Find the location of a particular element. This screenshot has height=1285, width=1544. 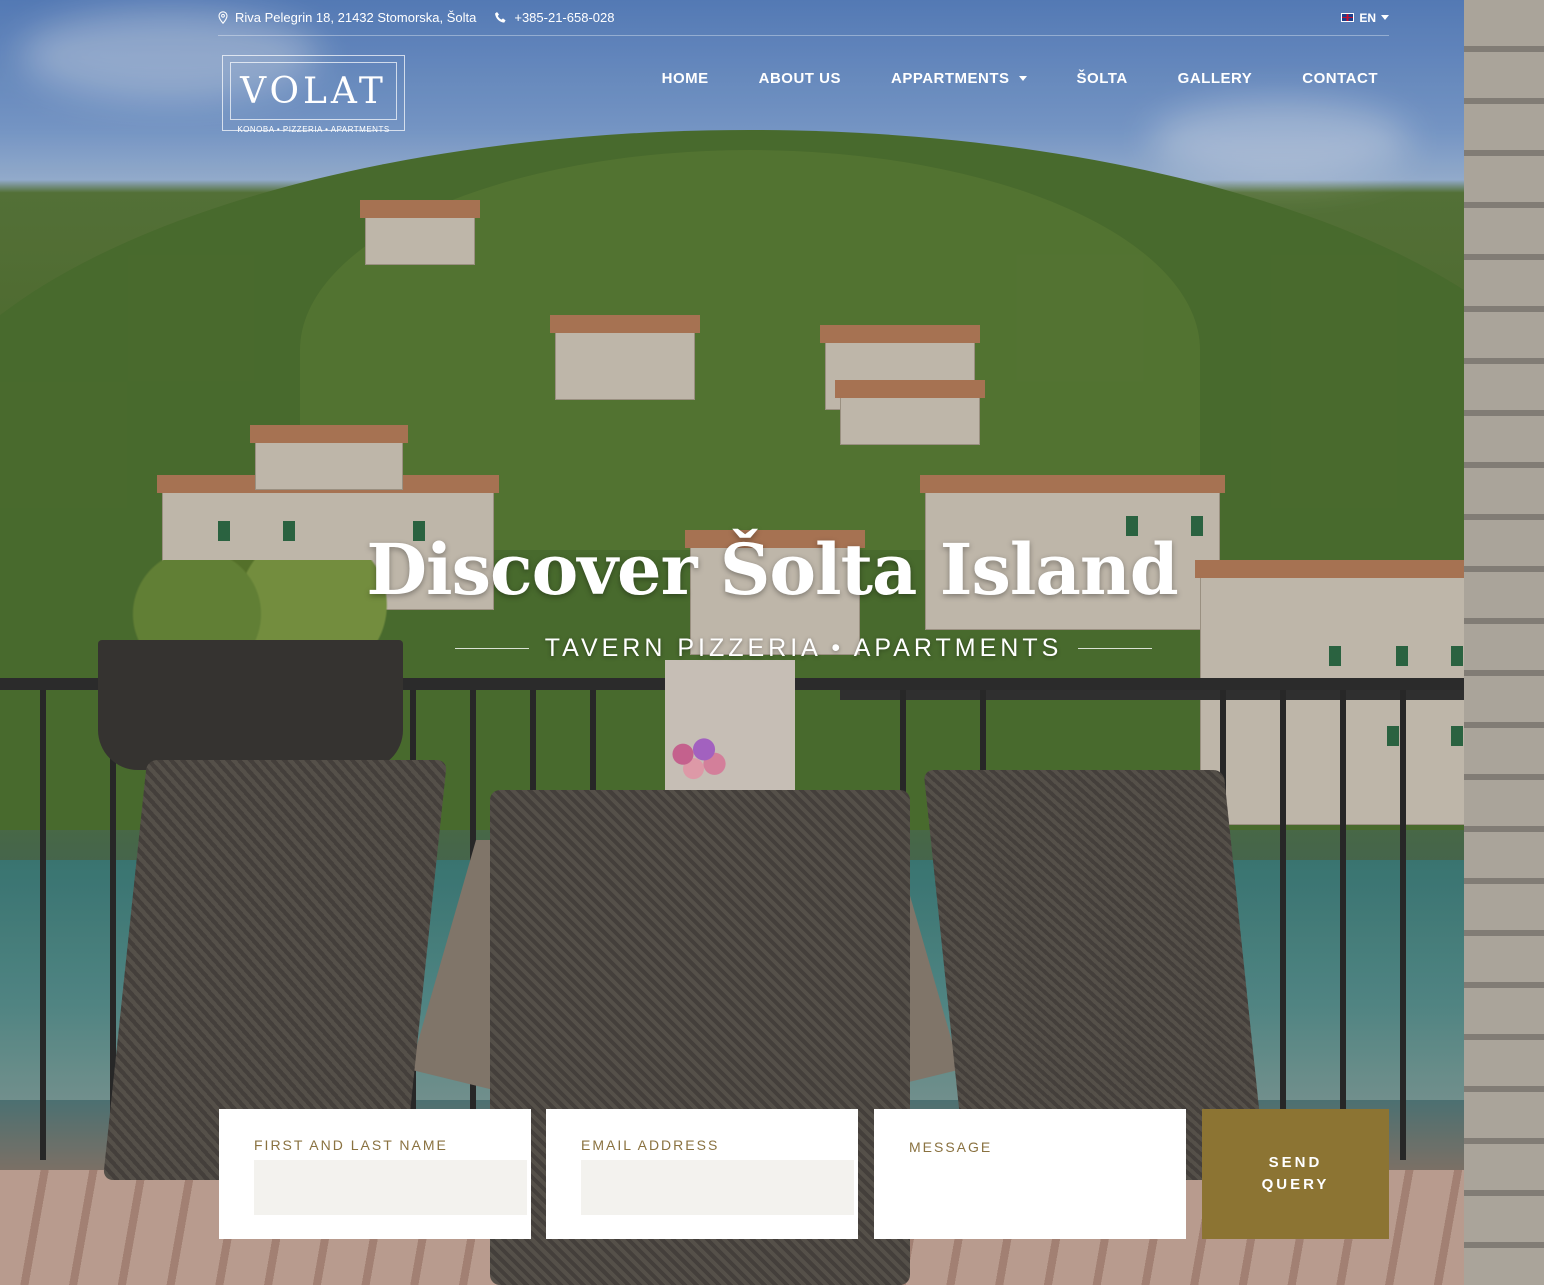

hero-subtitle: TAVERN PIZZERIA • APARTMENTS is located at coordinates (803, 648).